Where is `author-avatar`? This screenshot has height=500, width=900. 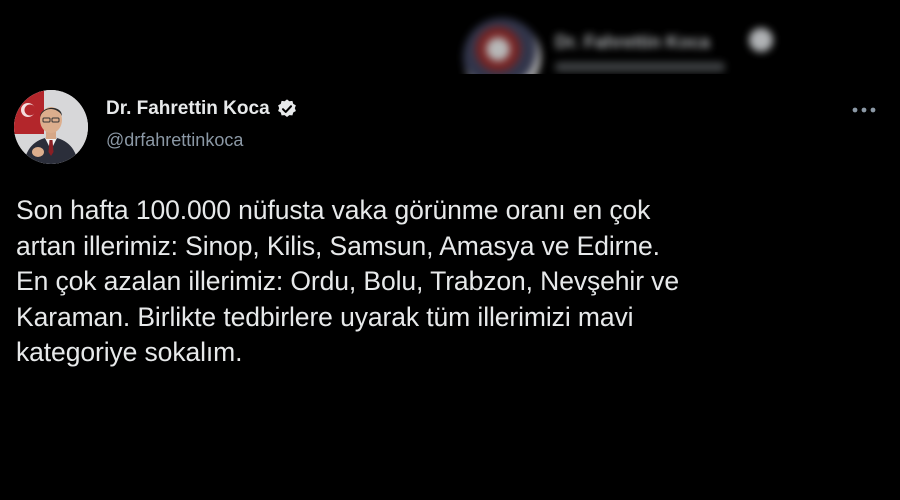
author-avatar is located at coordinates (51, 127).